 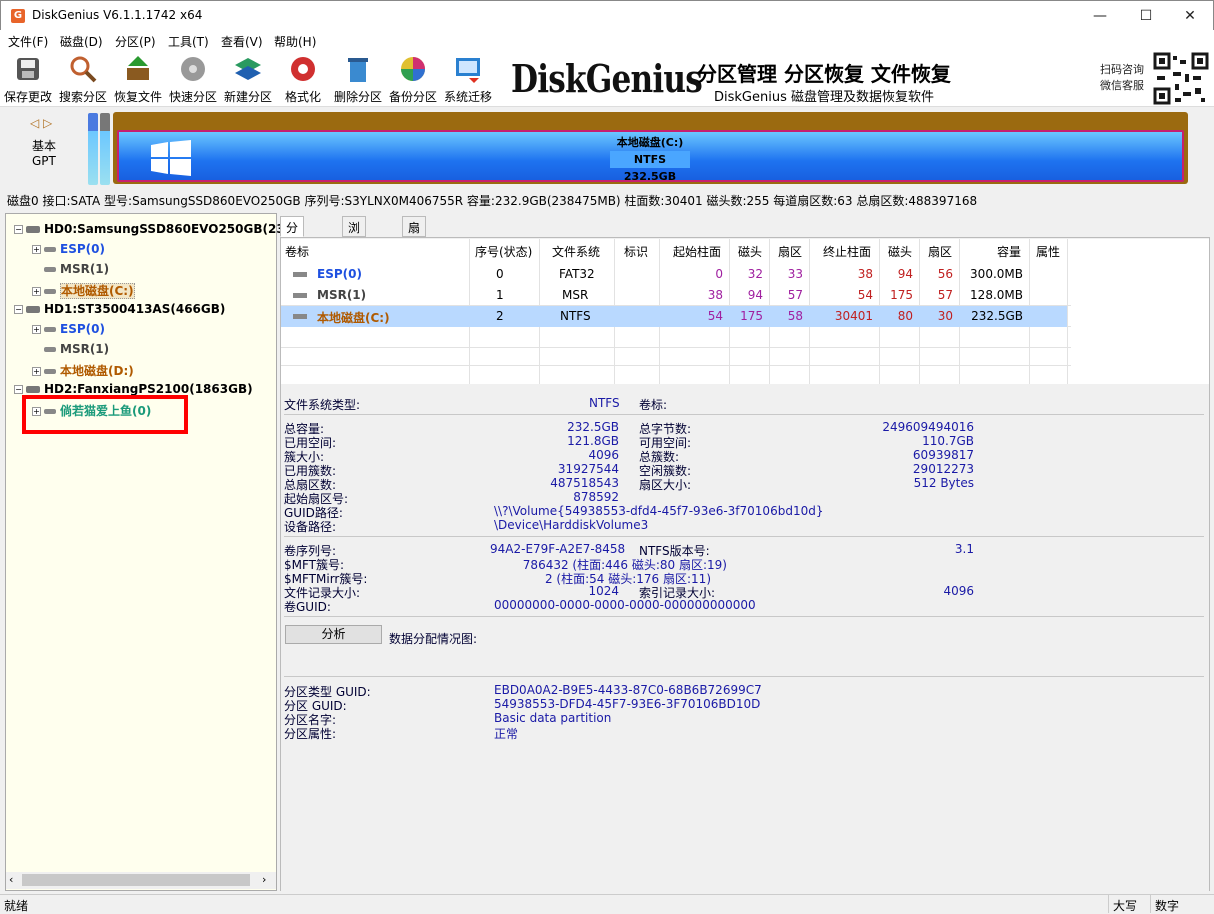 What do you see at coordinates (553, 718) in the screenshot?
I see `part-name-value: Basic data partition` at bounding box center [553, 718].